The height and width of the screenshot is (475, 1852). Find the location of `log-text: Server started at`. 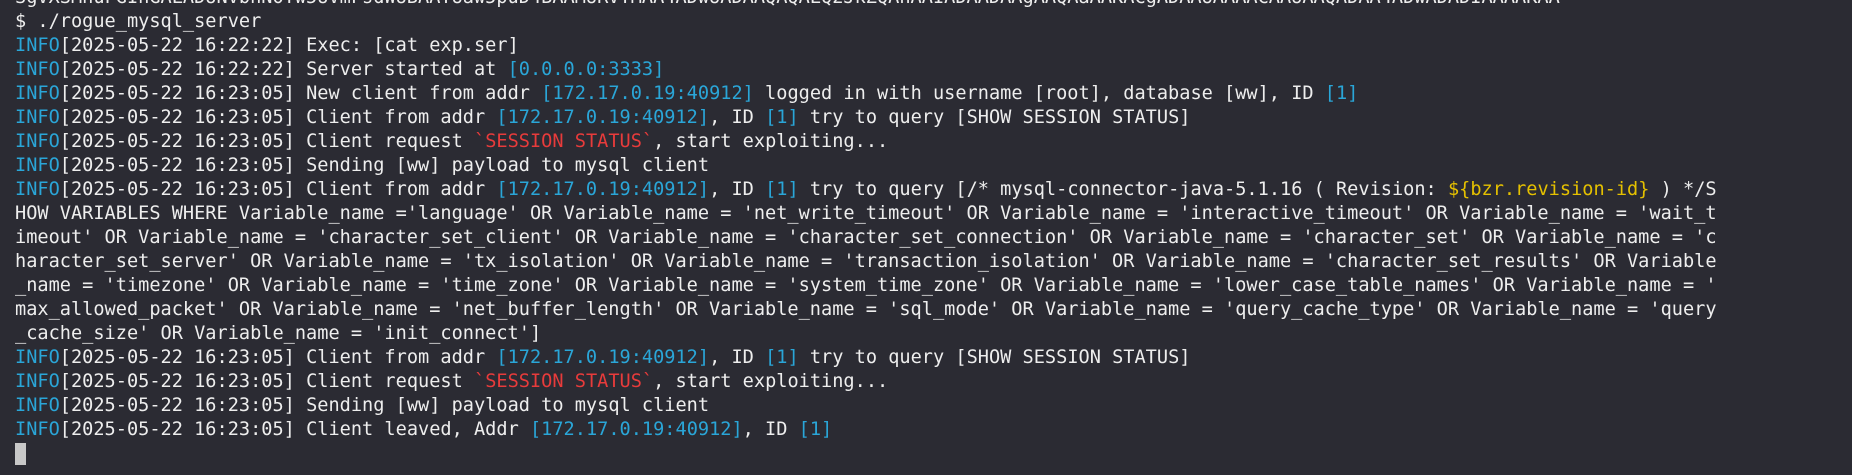

log-text: Server started at is located at coordinates (401, 69).